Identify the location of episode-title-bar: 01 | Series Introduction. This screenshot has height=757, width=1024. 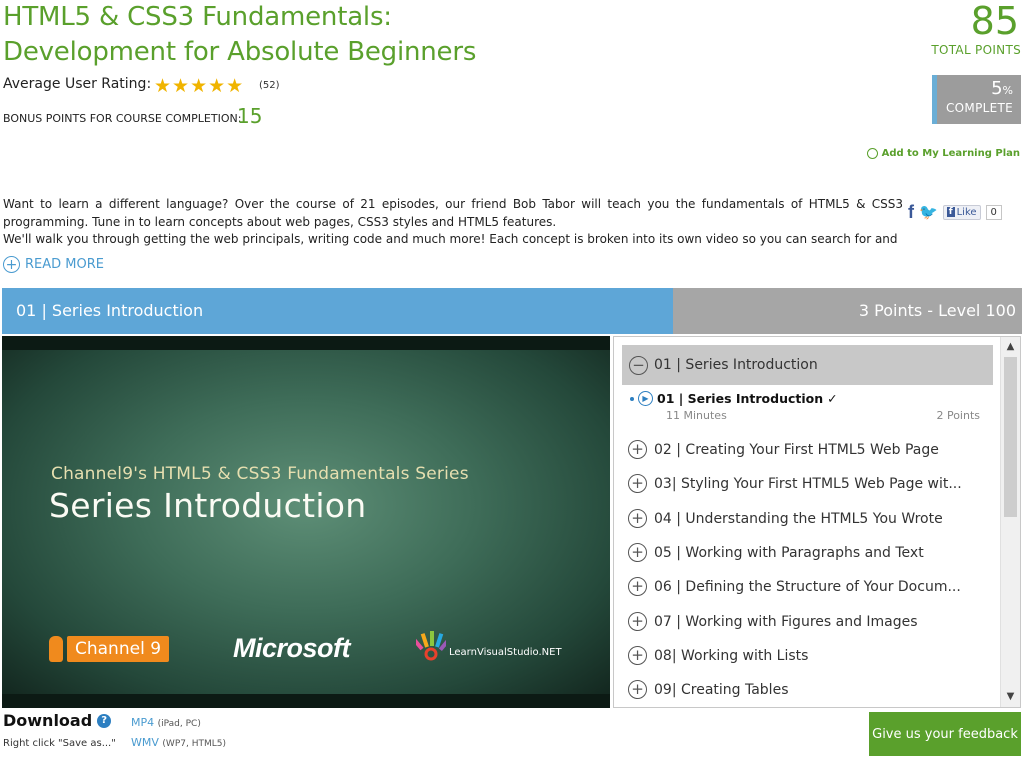
(337, 311).